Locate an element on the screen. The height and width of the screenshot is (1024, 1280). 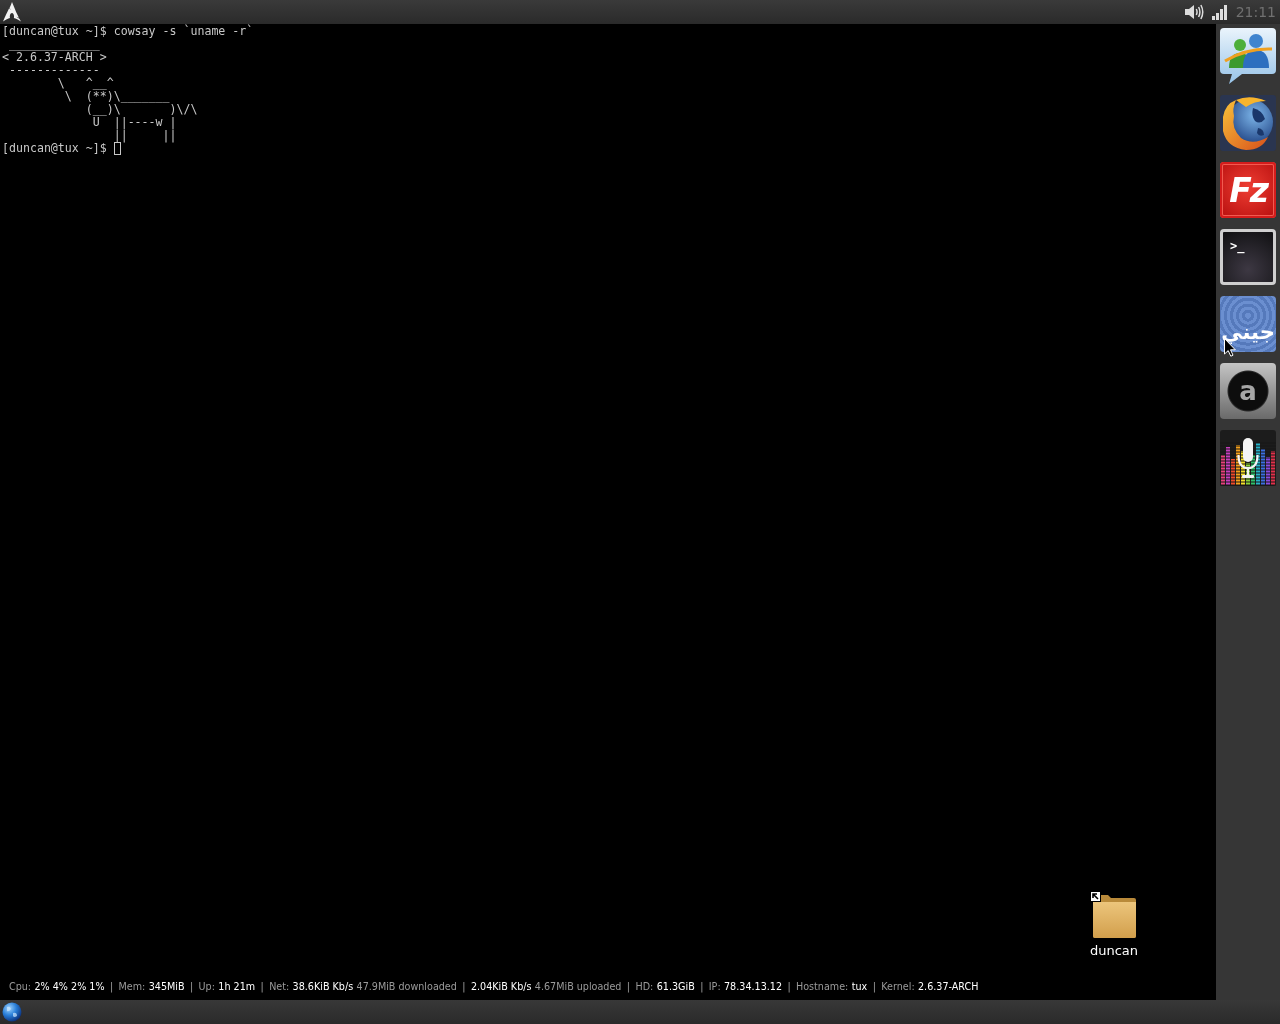
triangle-logo-icon is located at coordinates (12, 12).